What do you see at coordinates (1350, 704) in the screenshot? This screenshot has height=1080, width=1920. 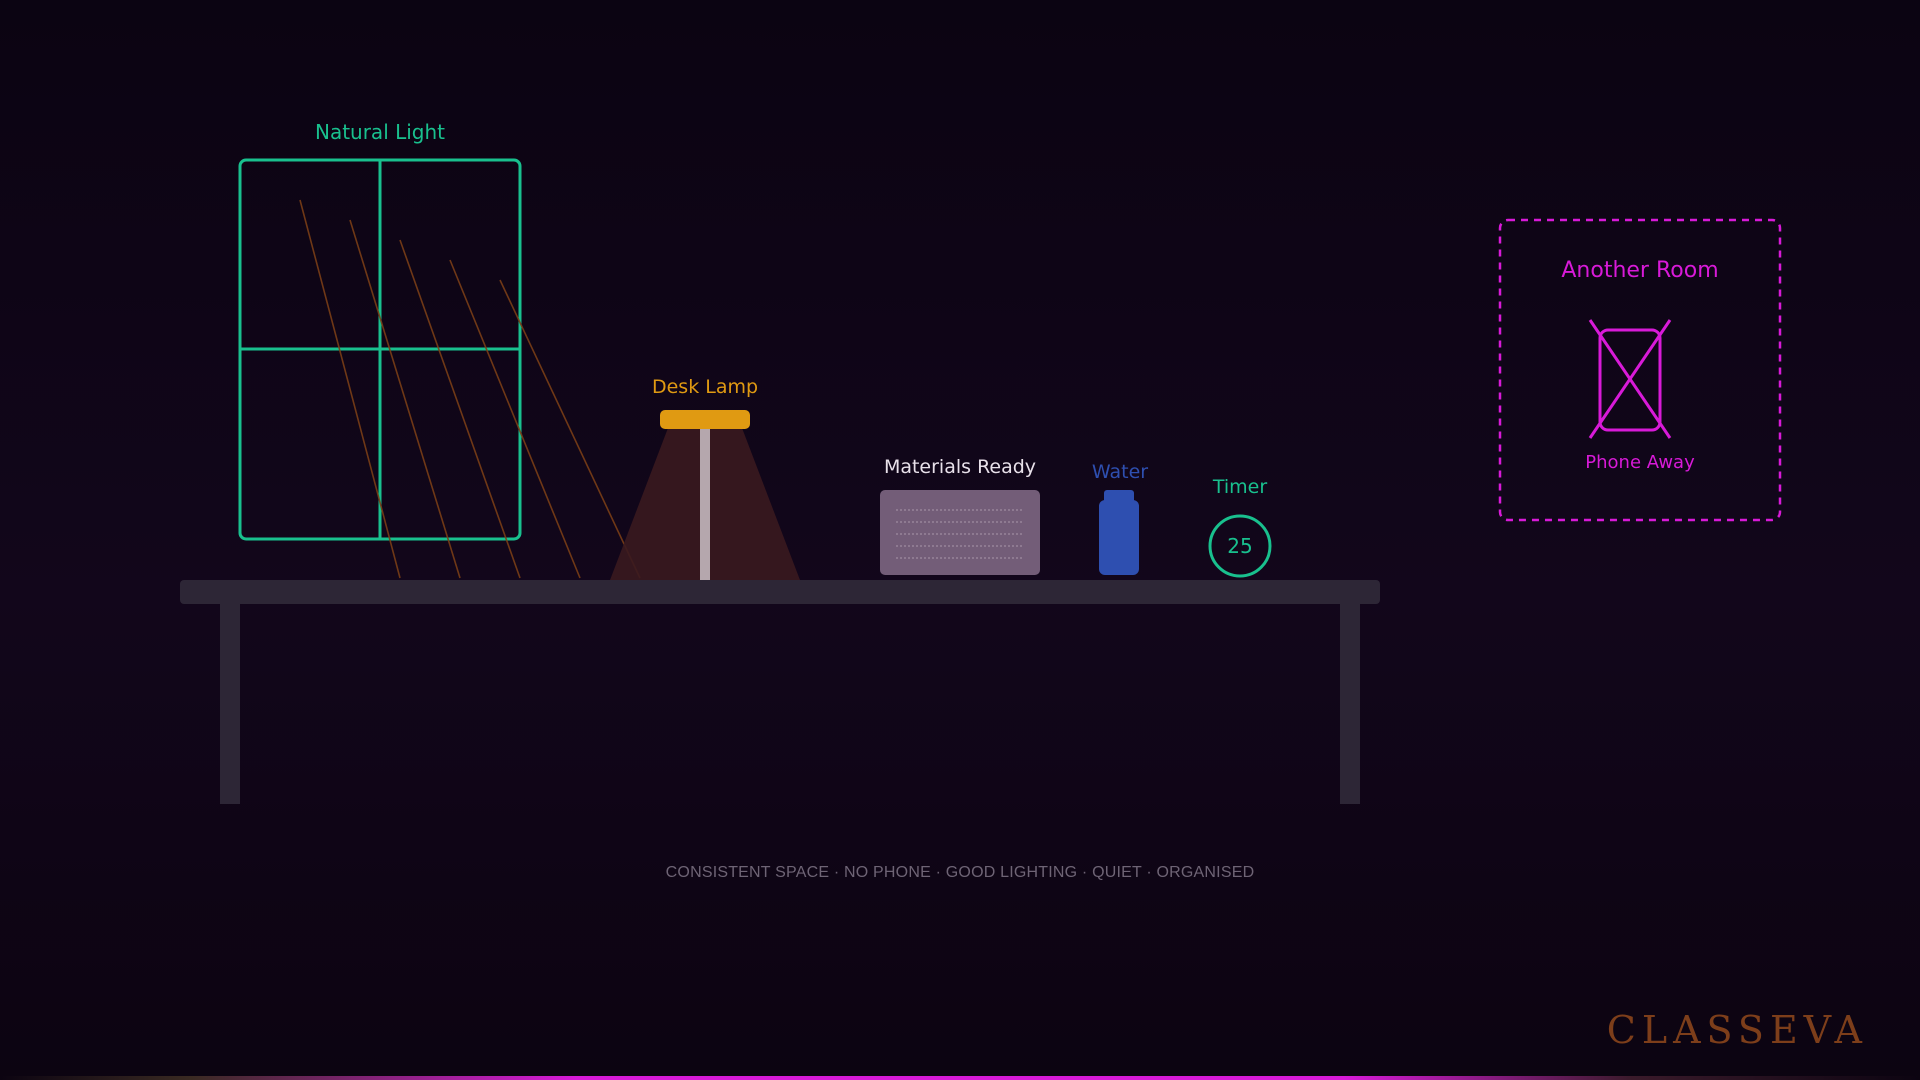 I see `desk-leg-right` at bounding box center [1350, 704].